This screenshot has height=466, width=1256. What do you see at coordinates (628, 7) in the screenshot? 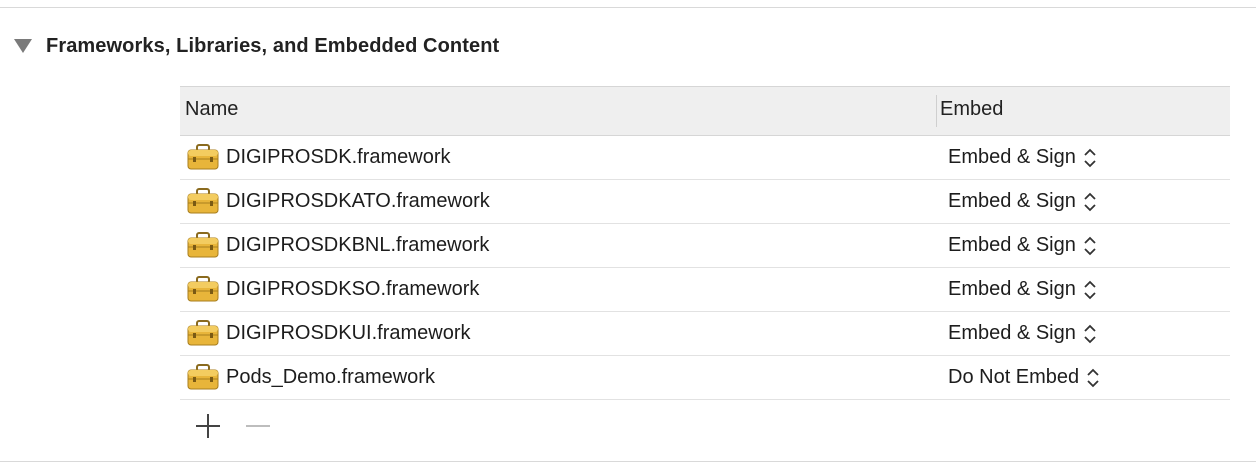
I see `top-divider` at bounding box center [628, 7].